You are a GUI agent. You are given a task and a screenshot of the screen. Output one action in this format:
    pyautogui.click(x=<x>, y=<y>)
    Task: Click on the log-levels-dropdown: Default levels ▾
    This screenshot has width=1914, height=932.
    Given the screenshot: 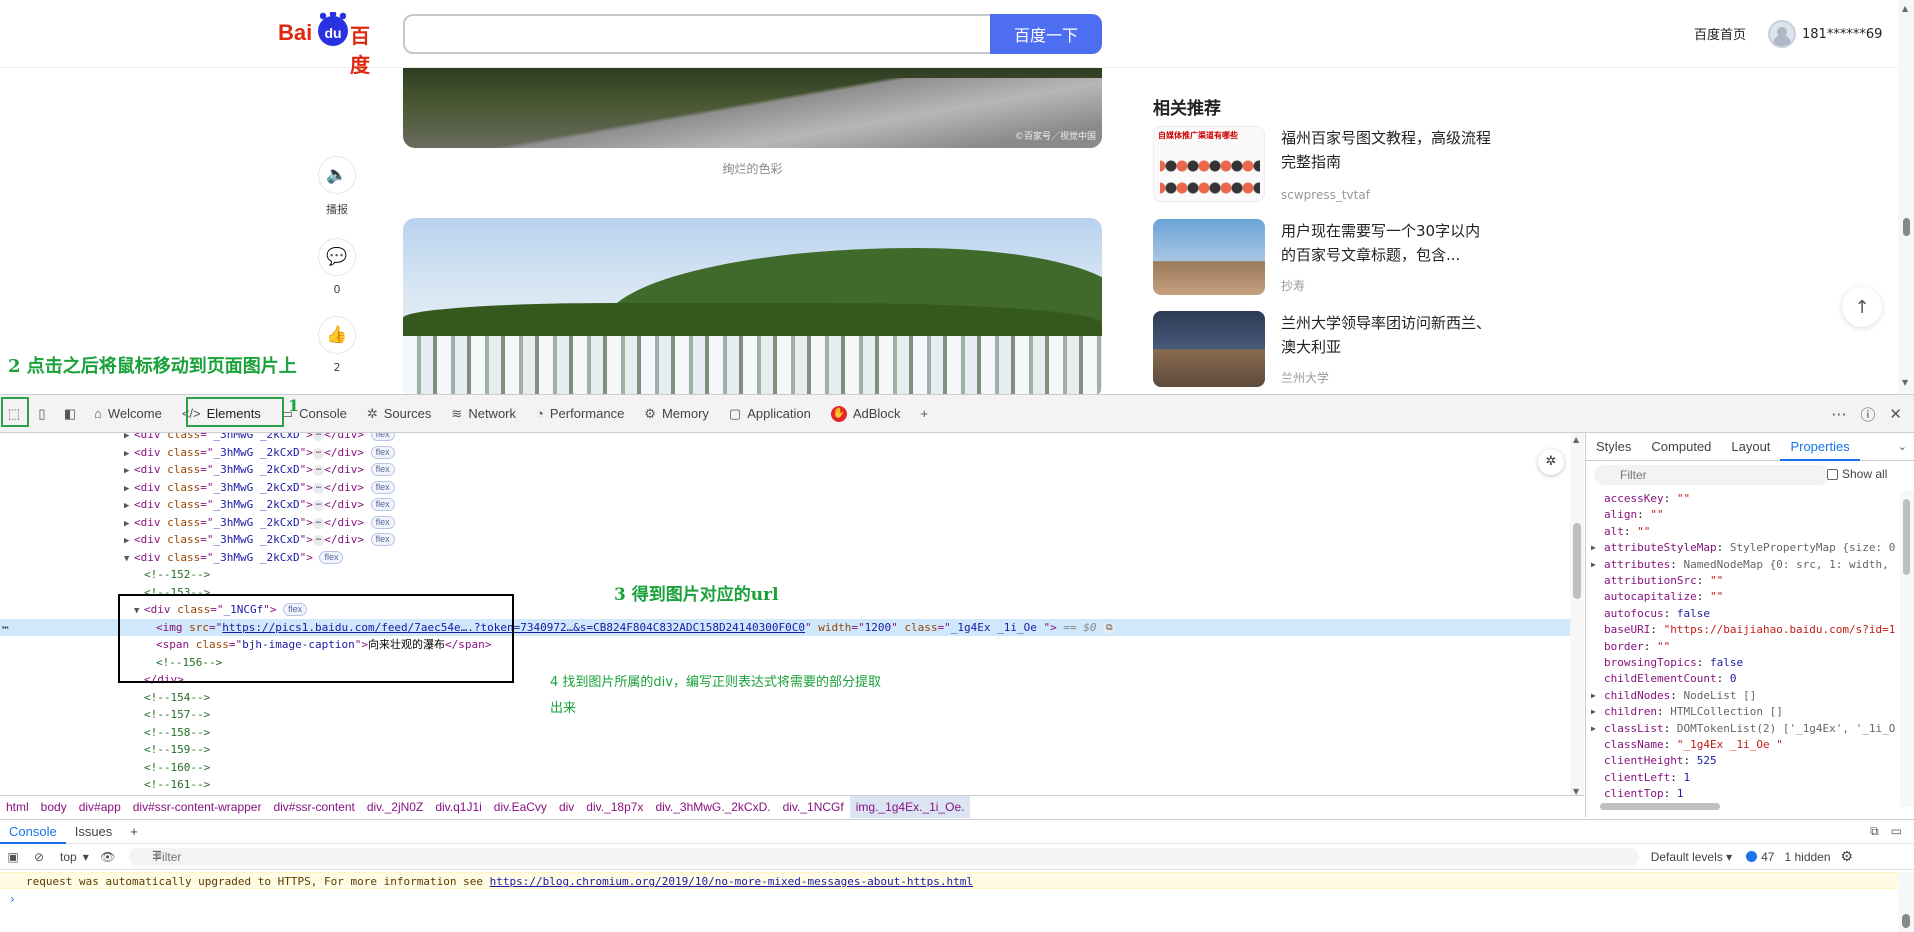 What is the action you would take?
    pyautogui.click(x=1691, y=857)
    